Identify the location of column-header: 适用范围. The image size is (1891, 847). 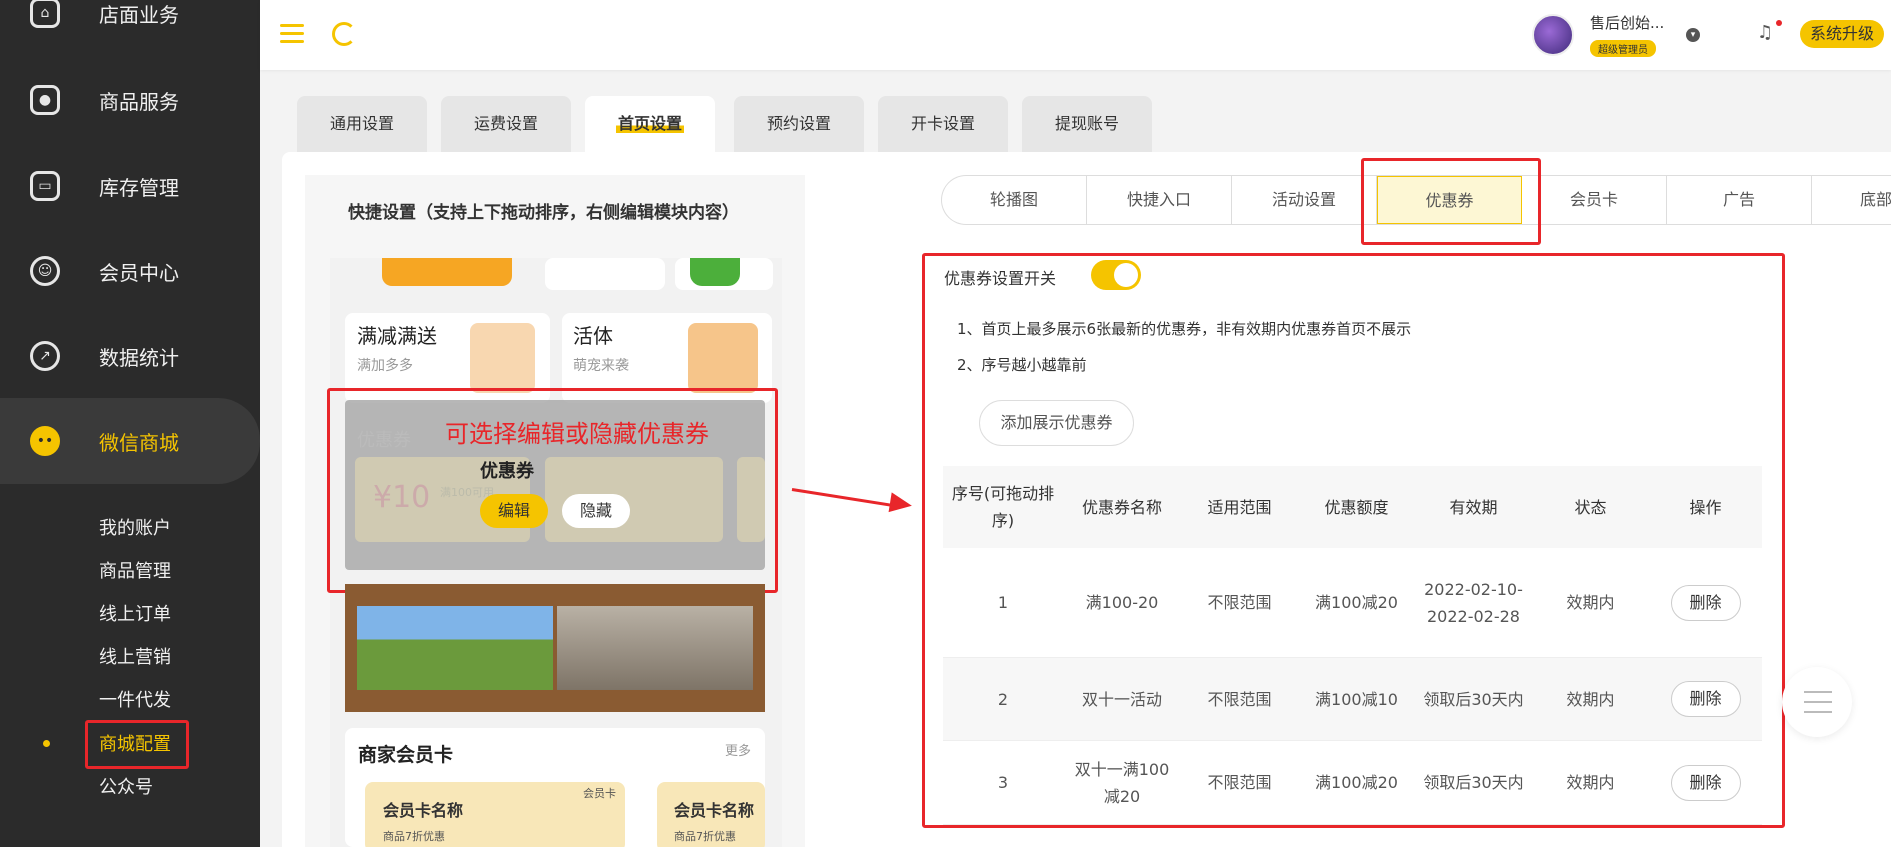
(1239, 507).